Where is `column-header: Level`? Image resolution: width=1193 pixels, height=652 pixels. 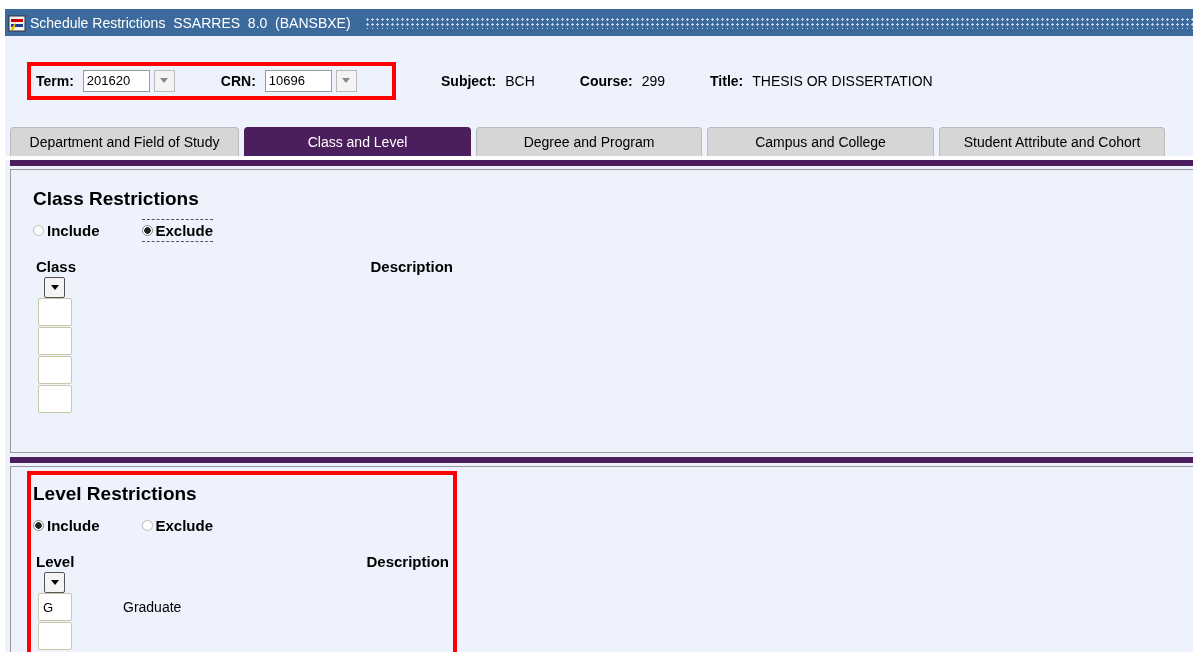 column-header: Level is located at coordinates (55, 561).